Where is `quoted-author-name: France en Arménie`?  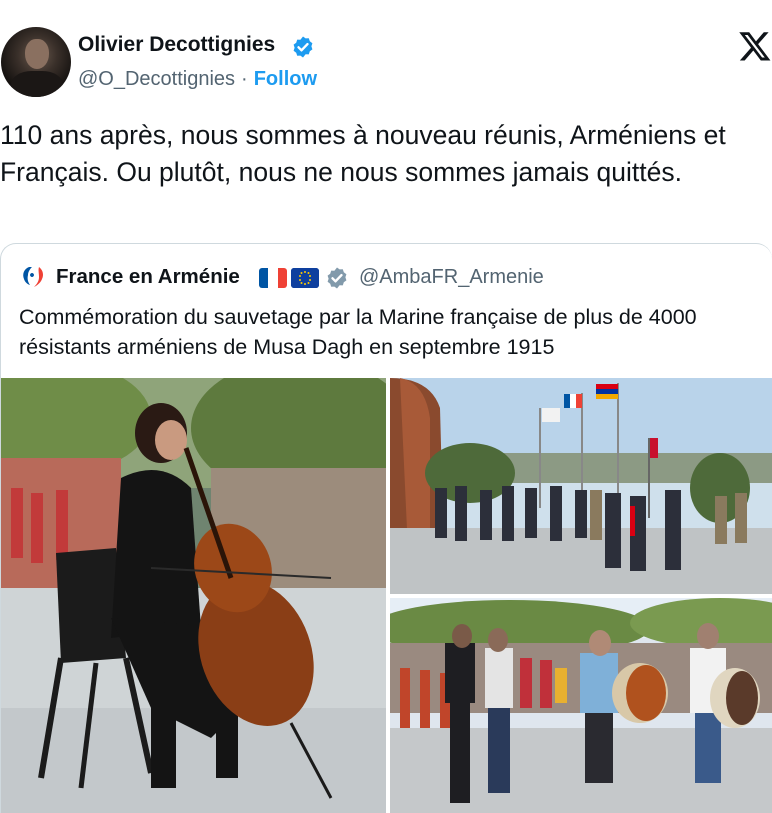 quoted-author-name: France en Arménie is located at coordinates (148, 277).